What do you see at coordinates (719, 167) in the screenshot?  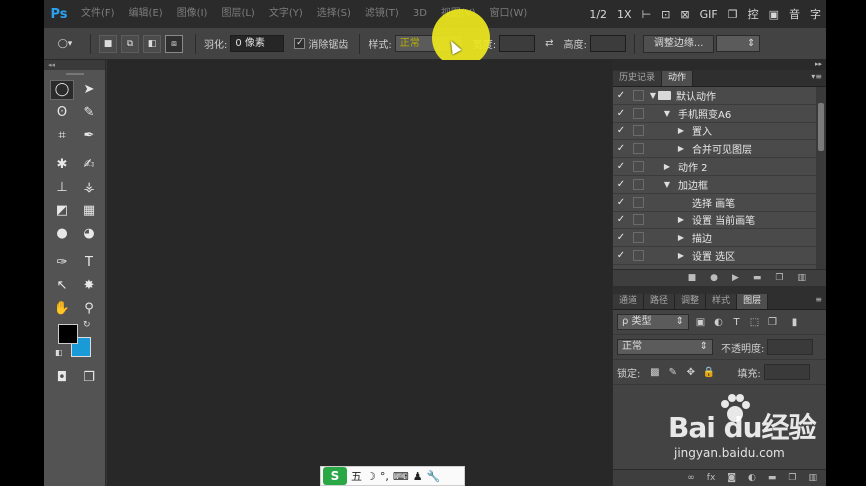 I see `action-row: ✓ ▶ 动作 2` at bounding box center [719, 167].